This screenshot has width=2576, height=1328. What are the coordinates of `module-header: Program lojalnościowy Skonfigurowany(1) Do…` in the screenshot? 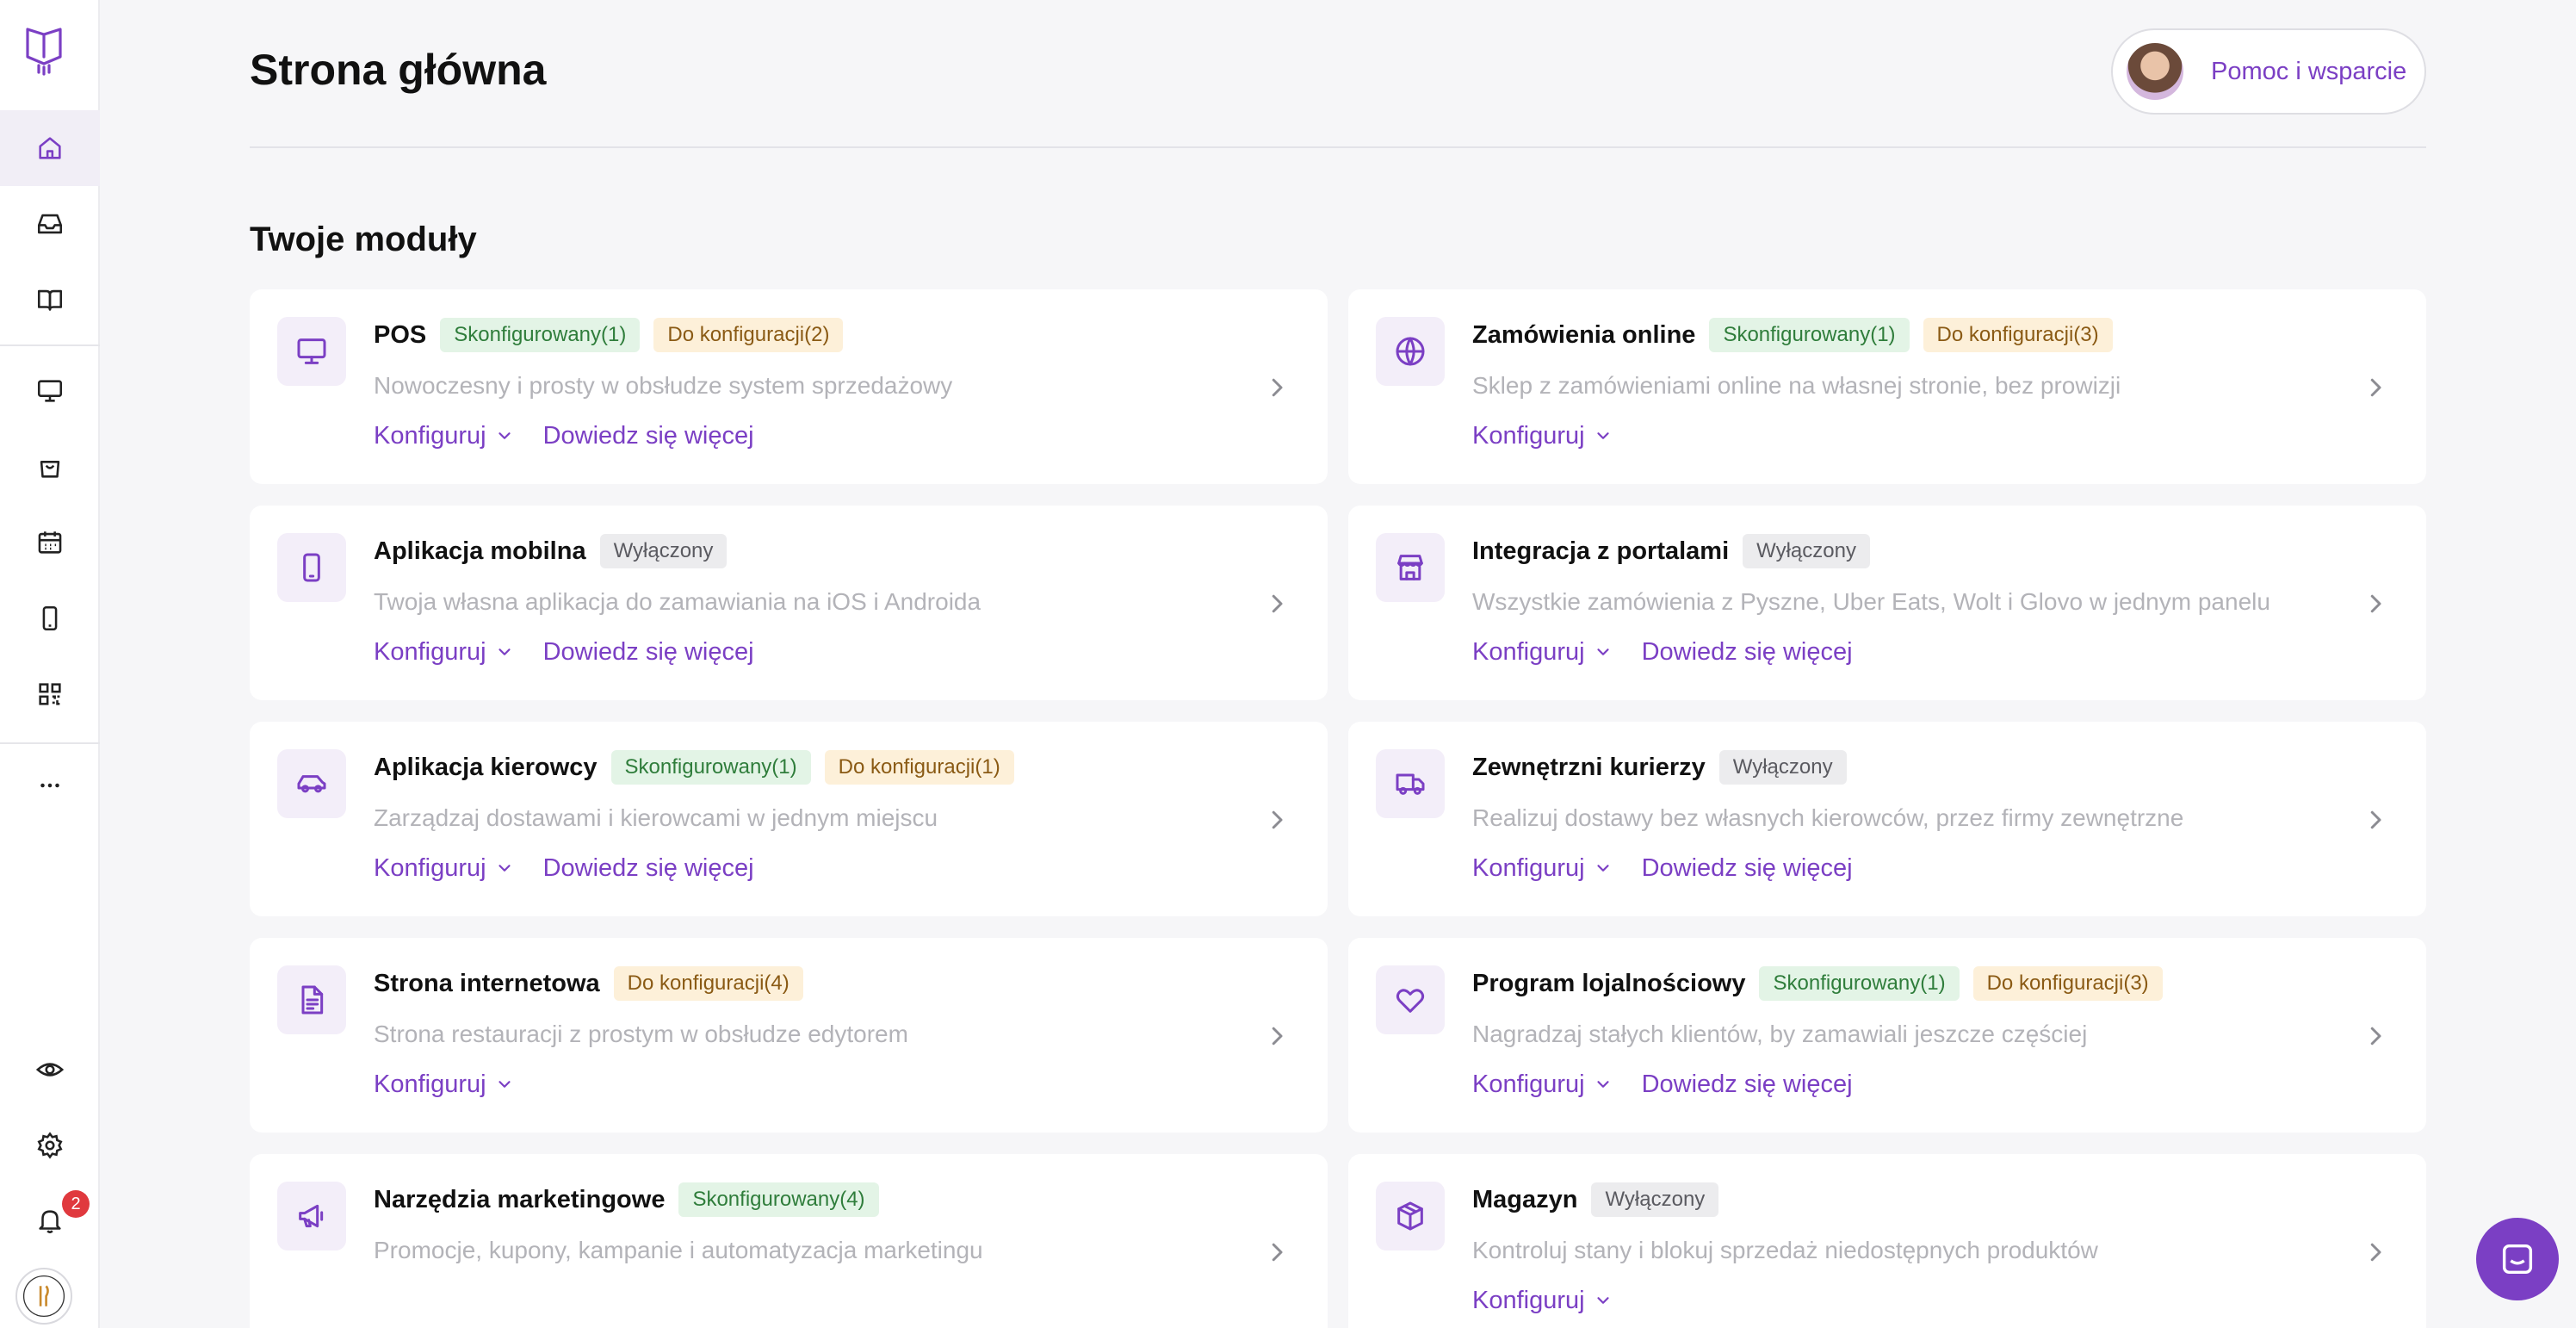 It's located at (1824, 984).